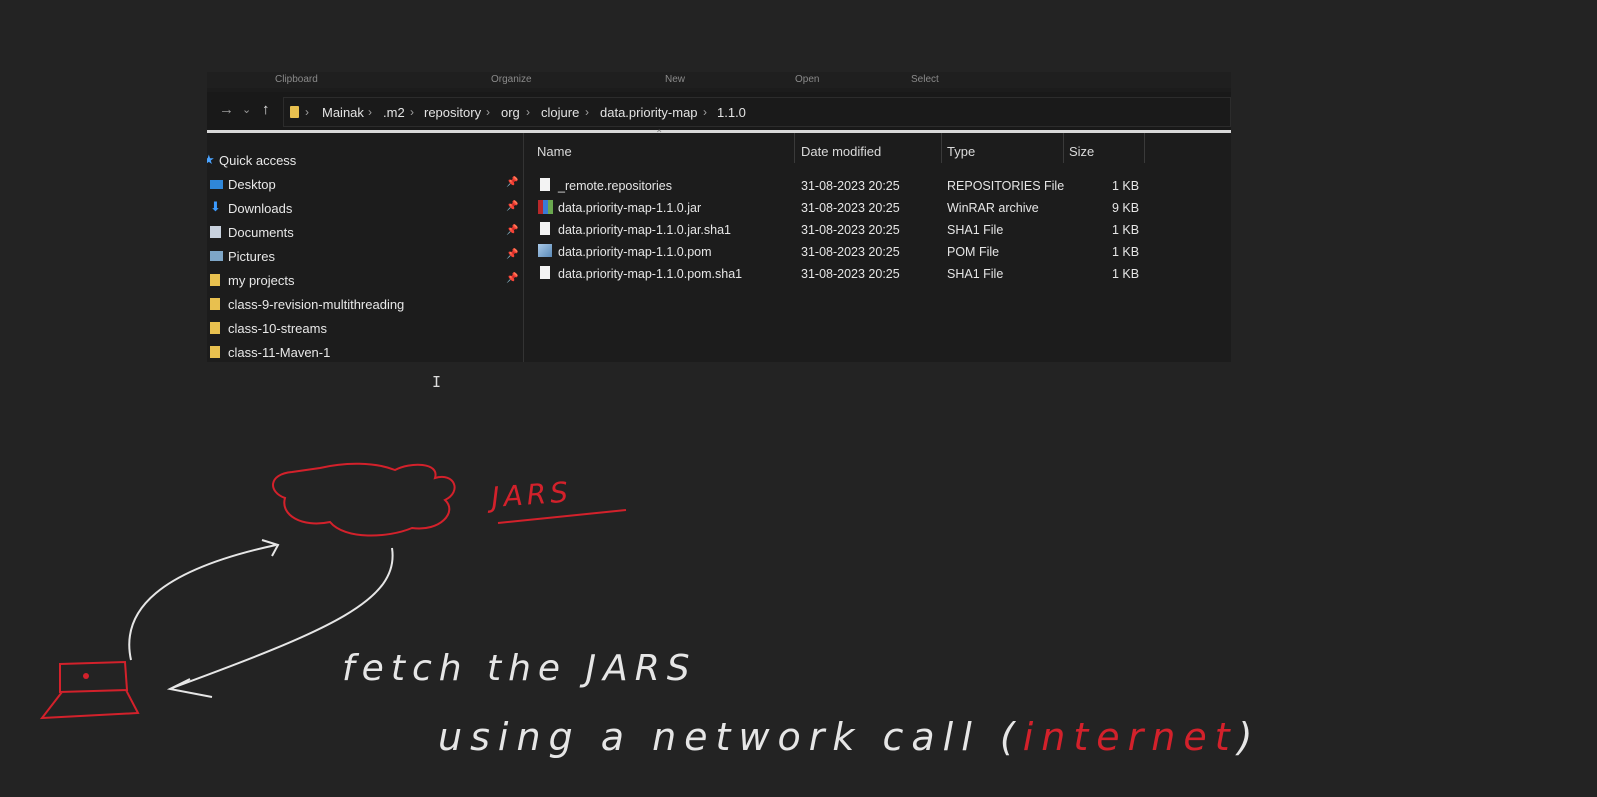 The image size is (1597, 797). Describe the element at coordinates (730, 737) in the screenshot. I see `network-call-text-part-1: using a network call (` at that location.